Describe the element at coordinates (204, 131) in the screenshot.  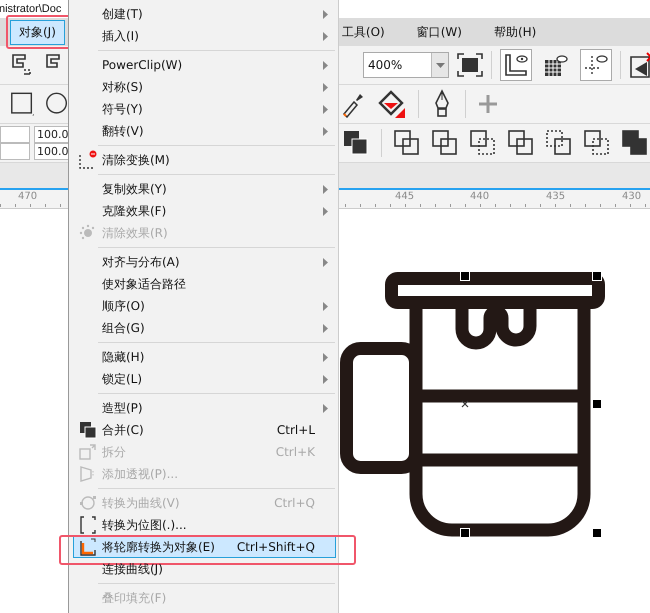
I see `menu-item: 翻转(V)` at that location.